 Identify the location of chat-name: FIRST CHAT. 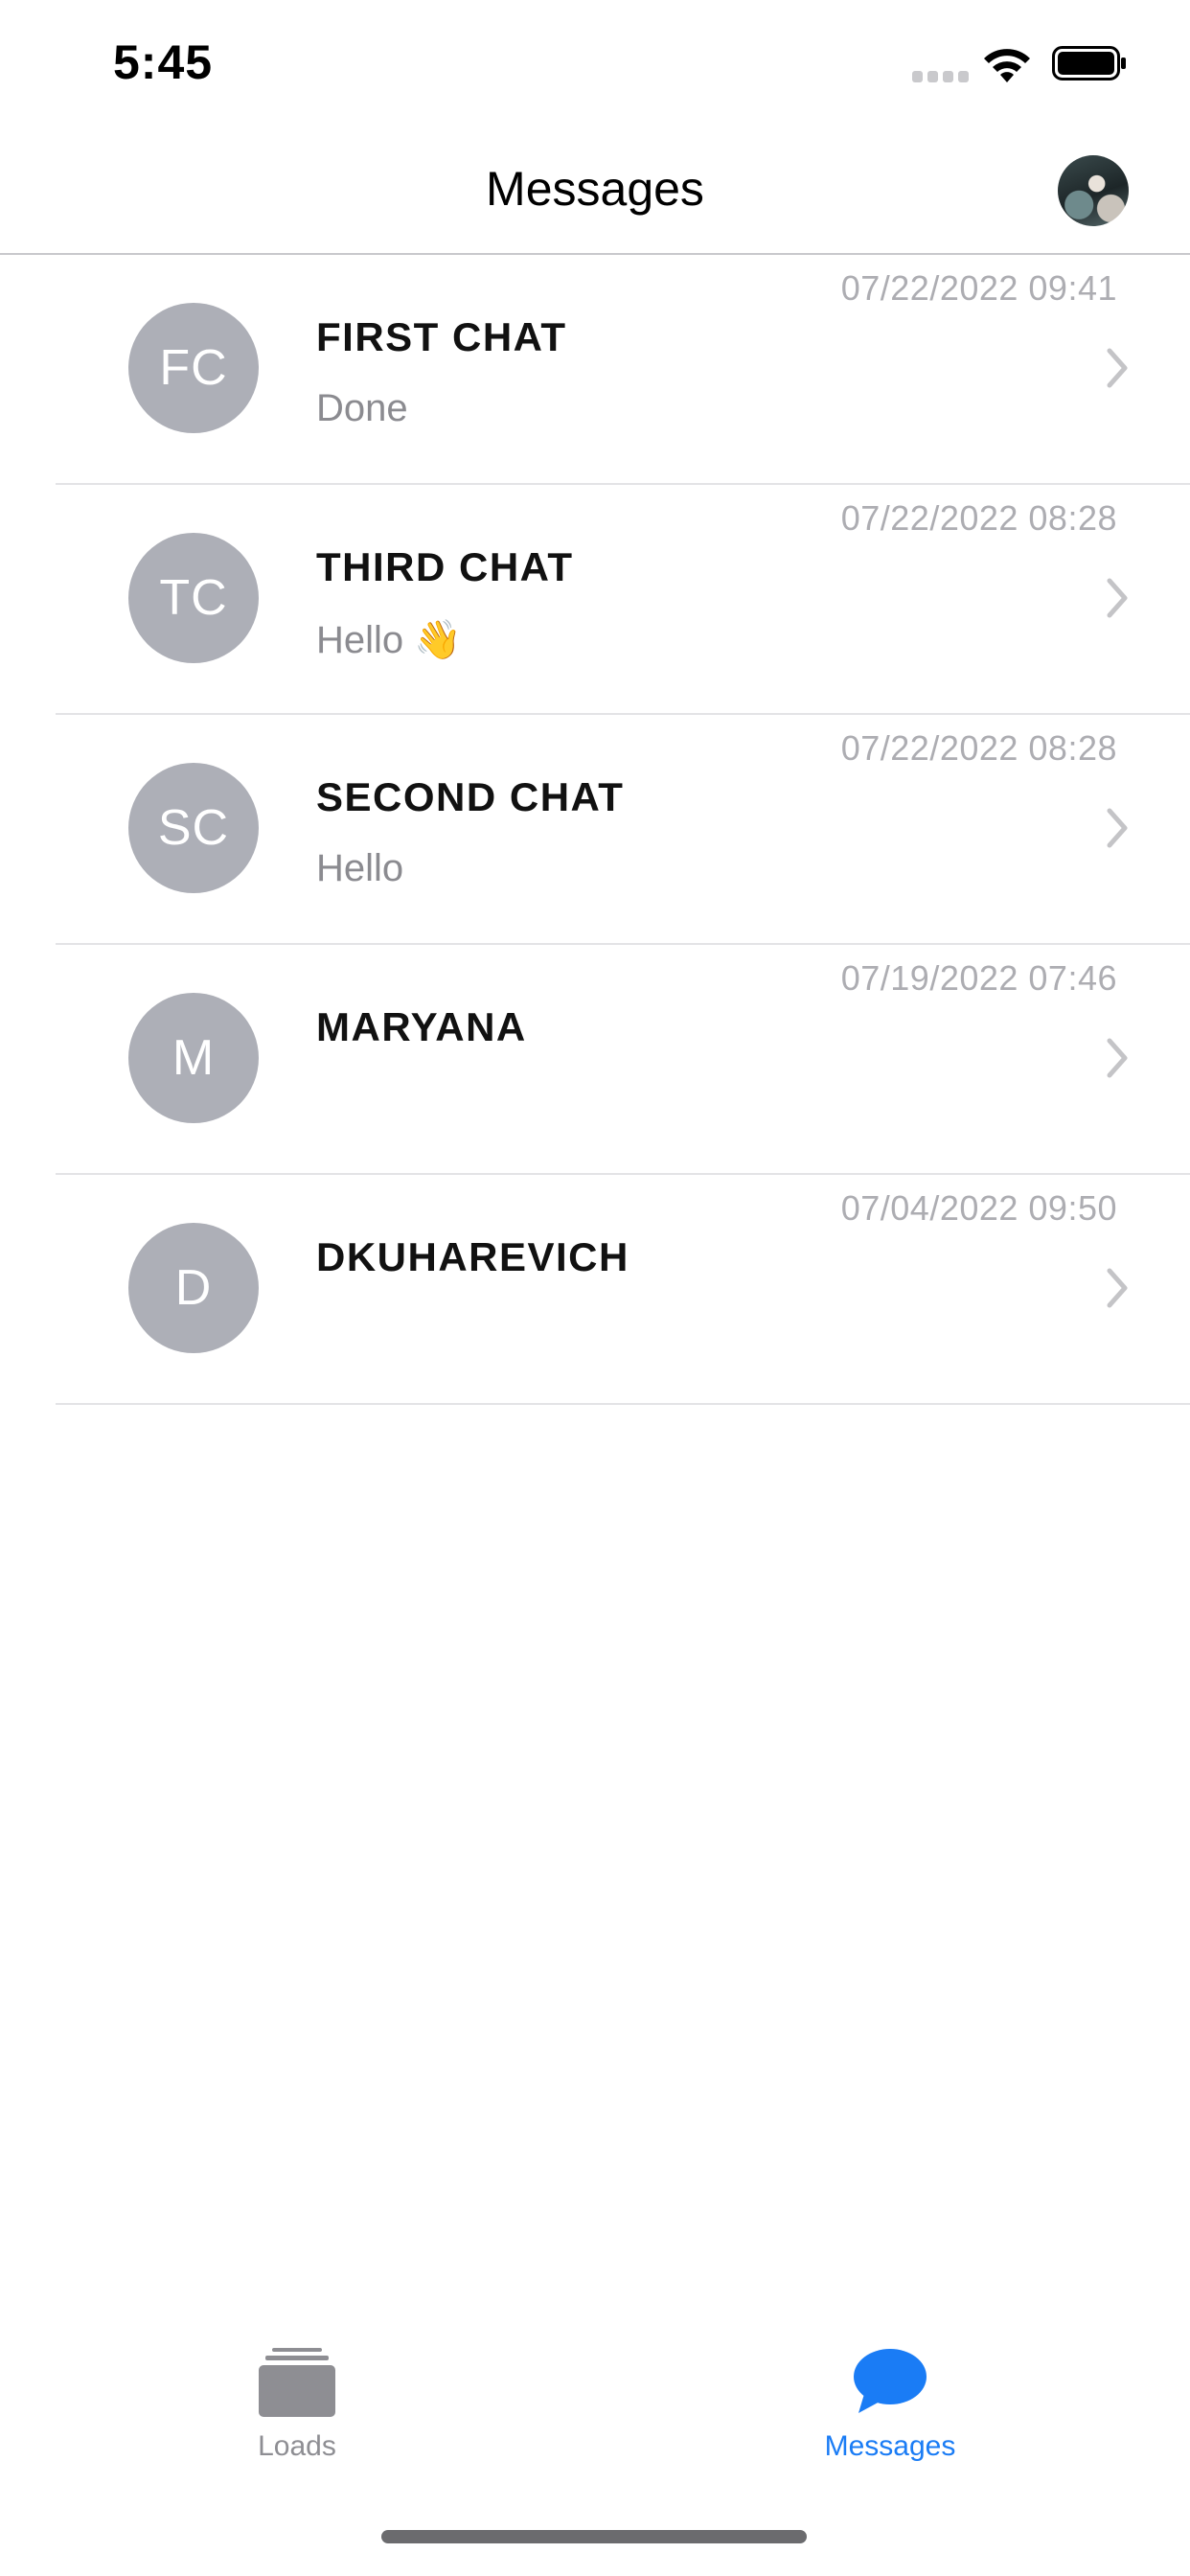
(442, 336).